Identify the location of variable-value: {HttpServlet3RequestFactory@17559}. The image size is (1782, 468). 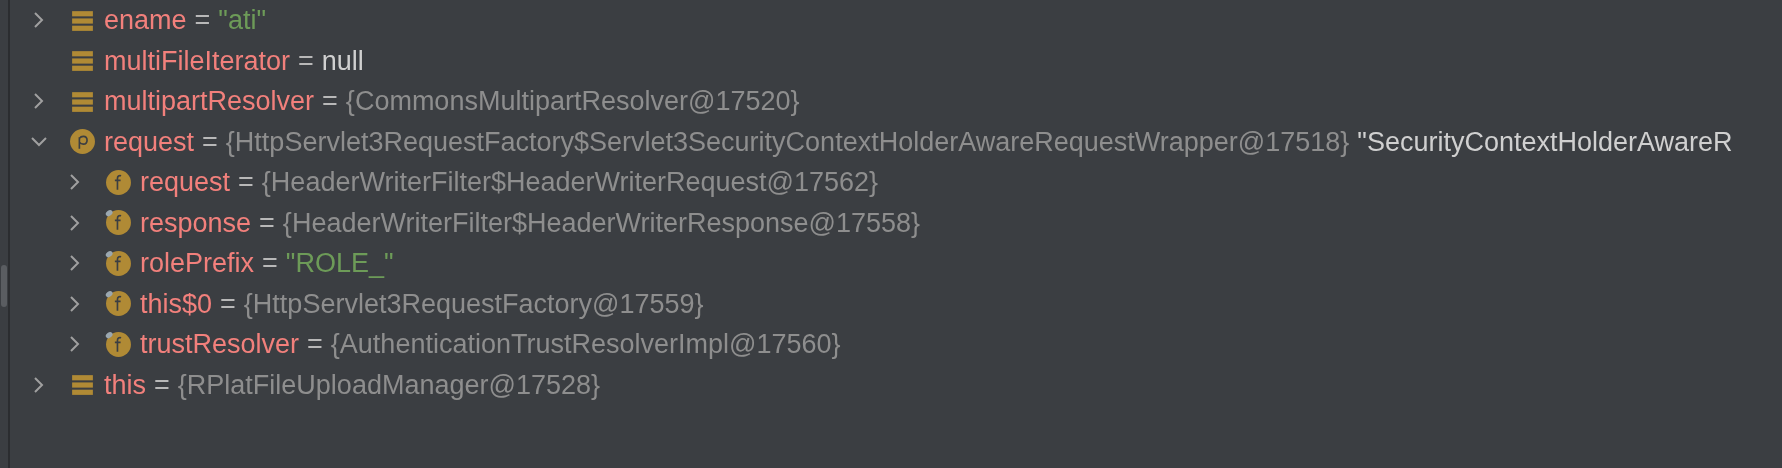
(473, 304).